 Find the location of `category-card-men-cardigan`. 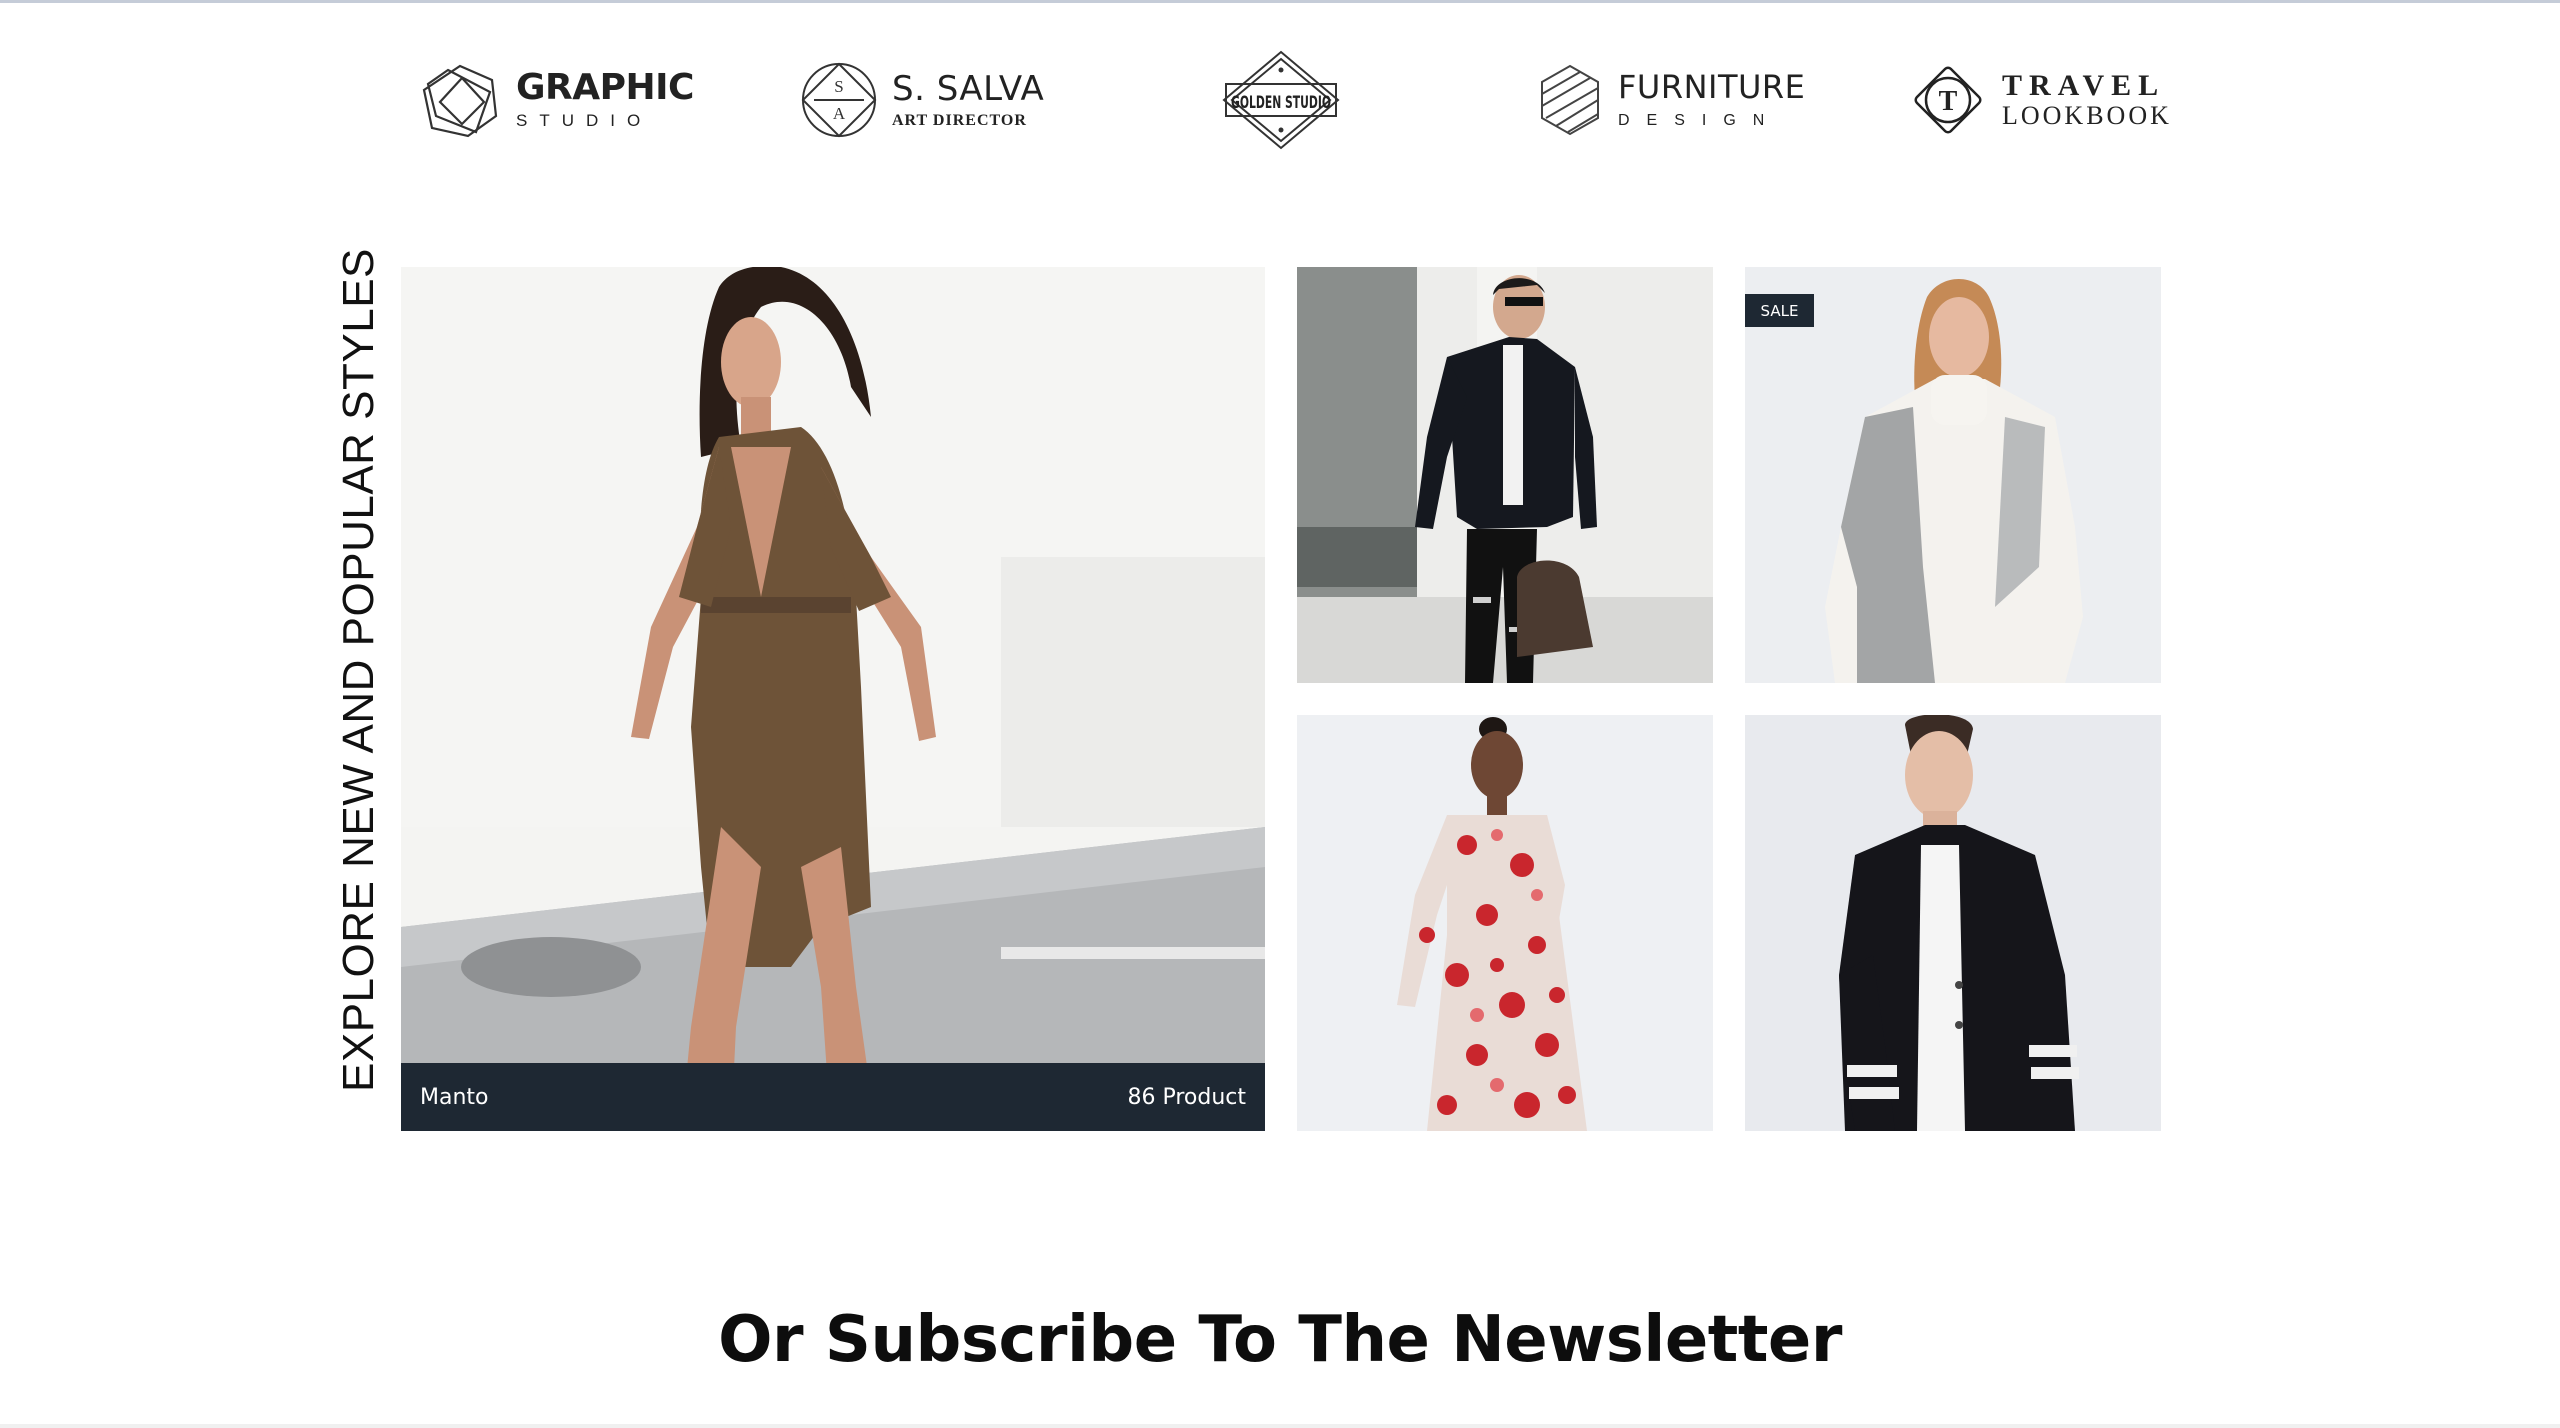

category-card-men-cardigan is located at coordinates (1953, 923).